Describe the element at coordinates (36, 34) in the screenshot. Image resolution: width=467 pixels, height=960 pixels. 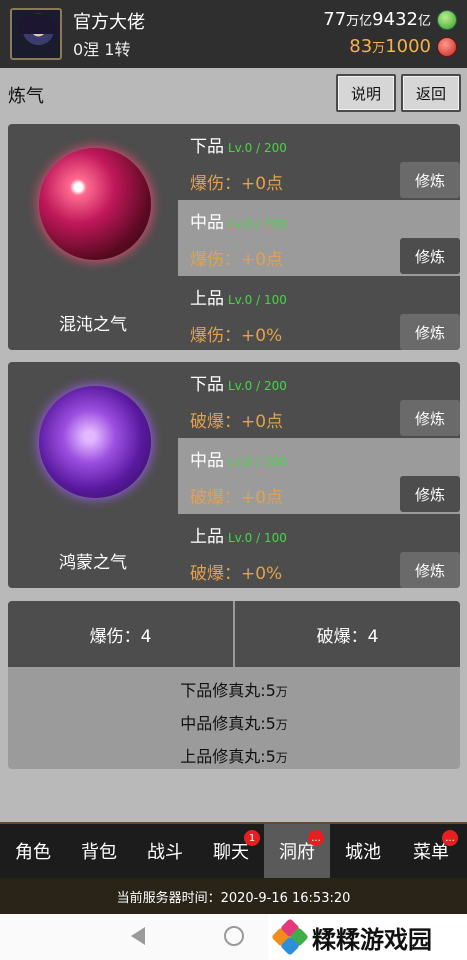
I see `player-avatar` at that location.